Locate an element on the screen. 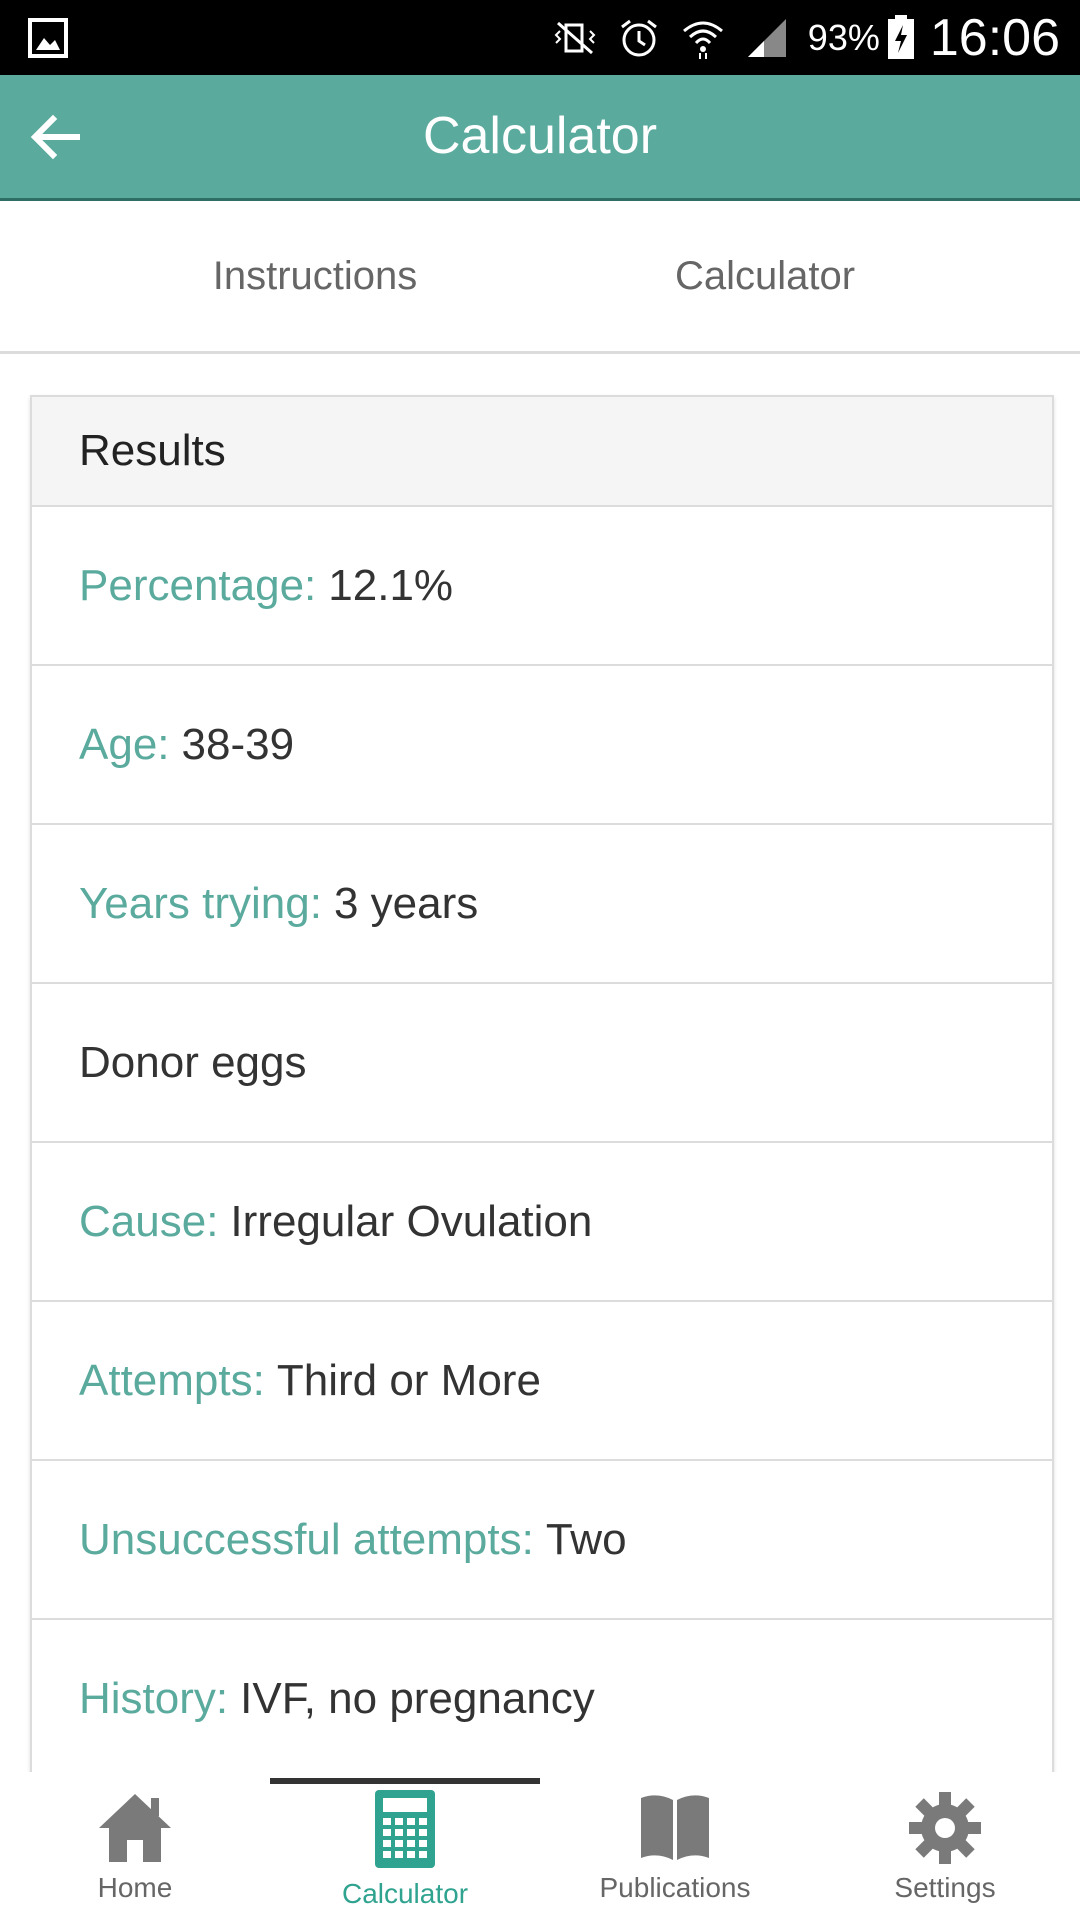 Image resolution: width=1080 pixels, height=1920 pixels. back-button is located at coordinates (55, 137).